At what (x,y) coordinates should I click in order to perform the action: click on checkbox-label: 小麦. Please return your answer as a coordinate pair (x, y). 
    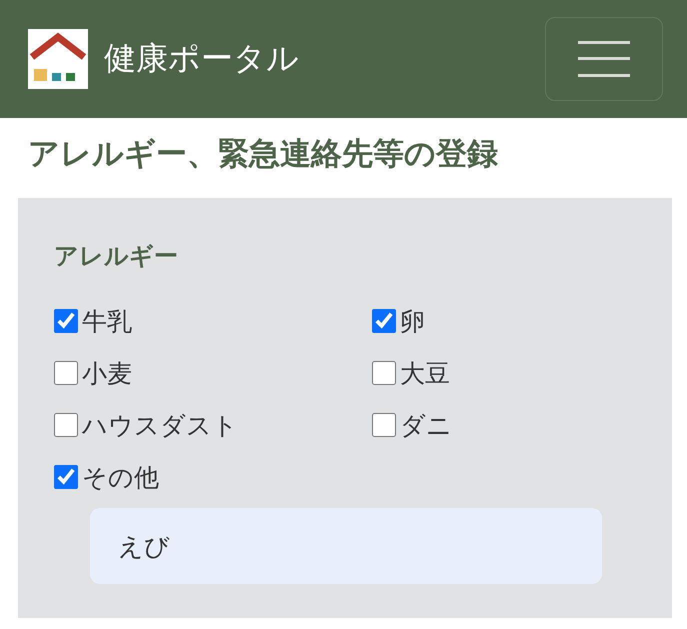
    Looking at the image, I should click on (107, 374).